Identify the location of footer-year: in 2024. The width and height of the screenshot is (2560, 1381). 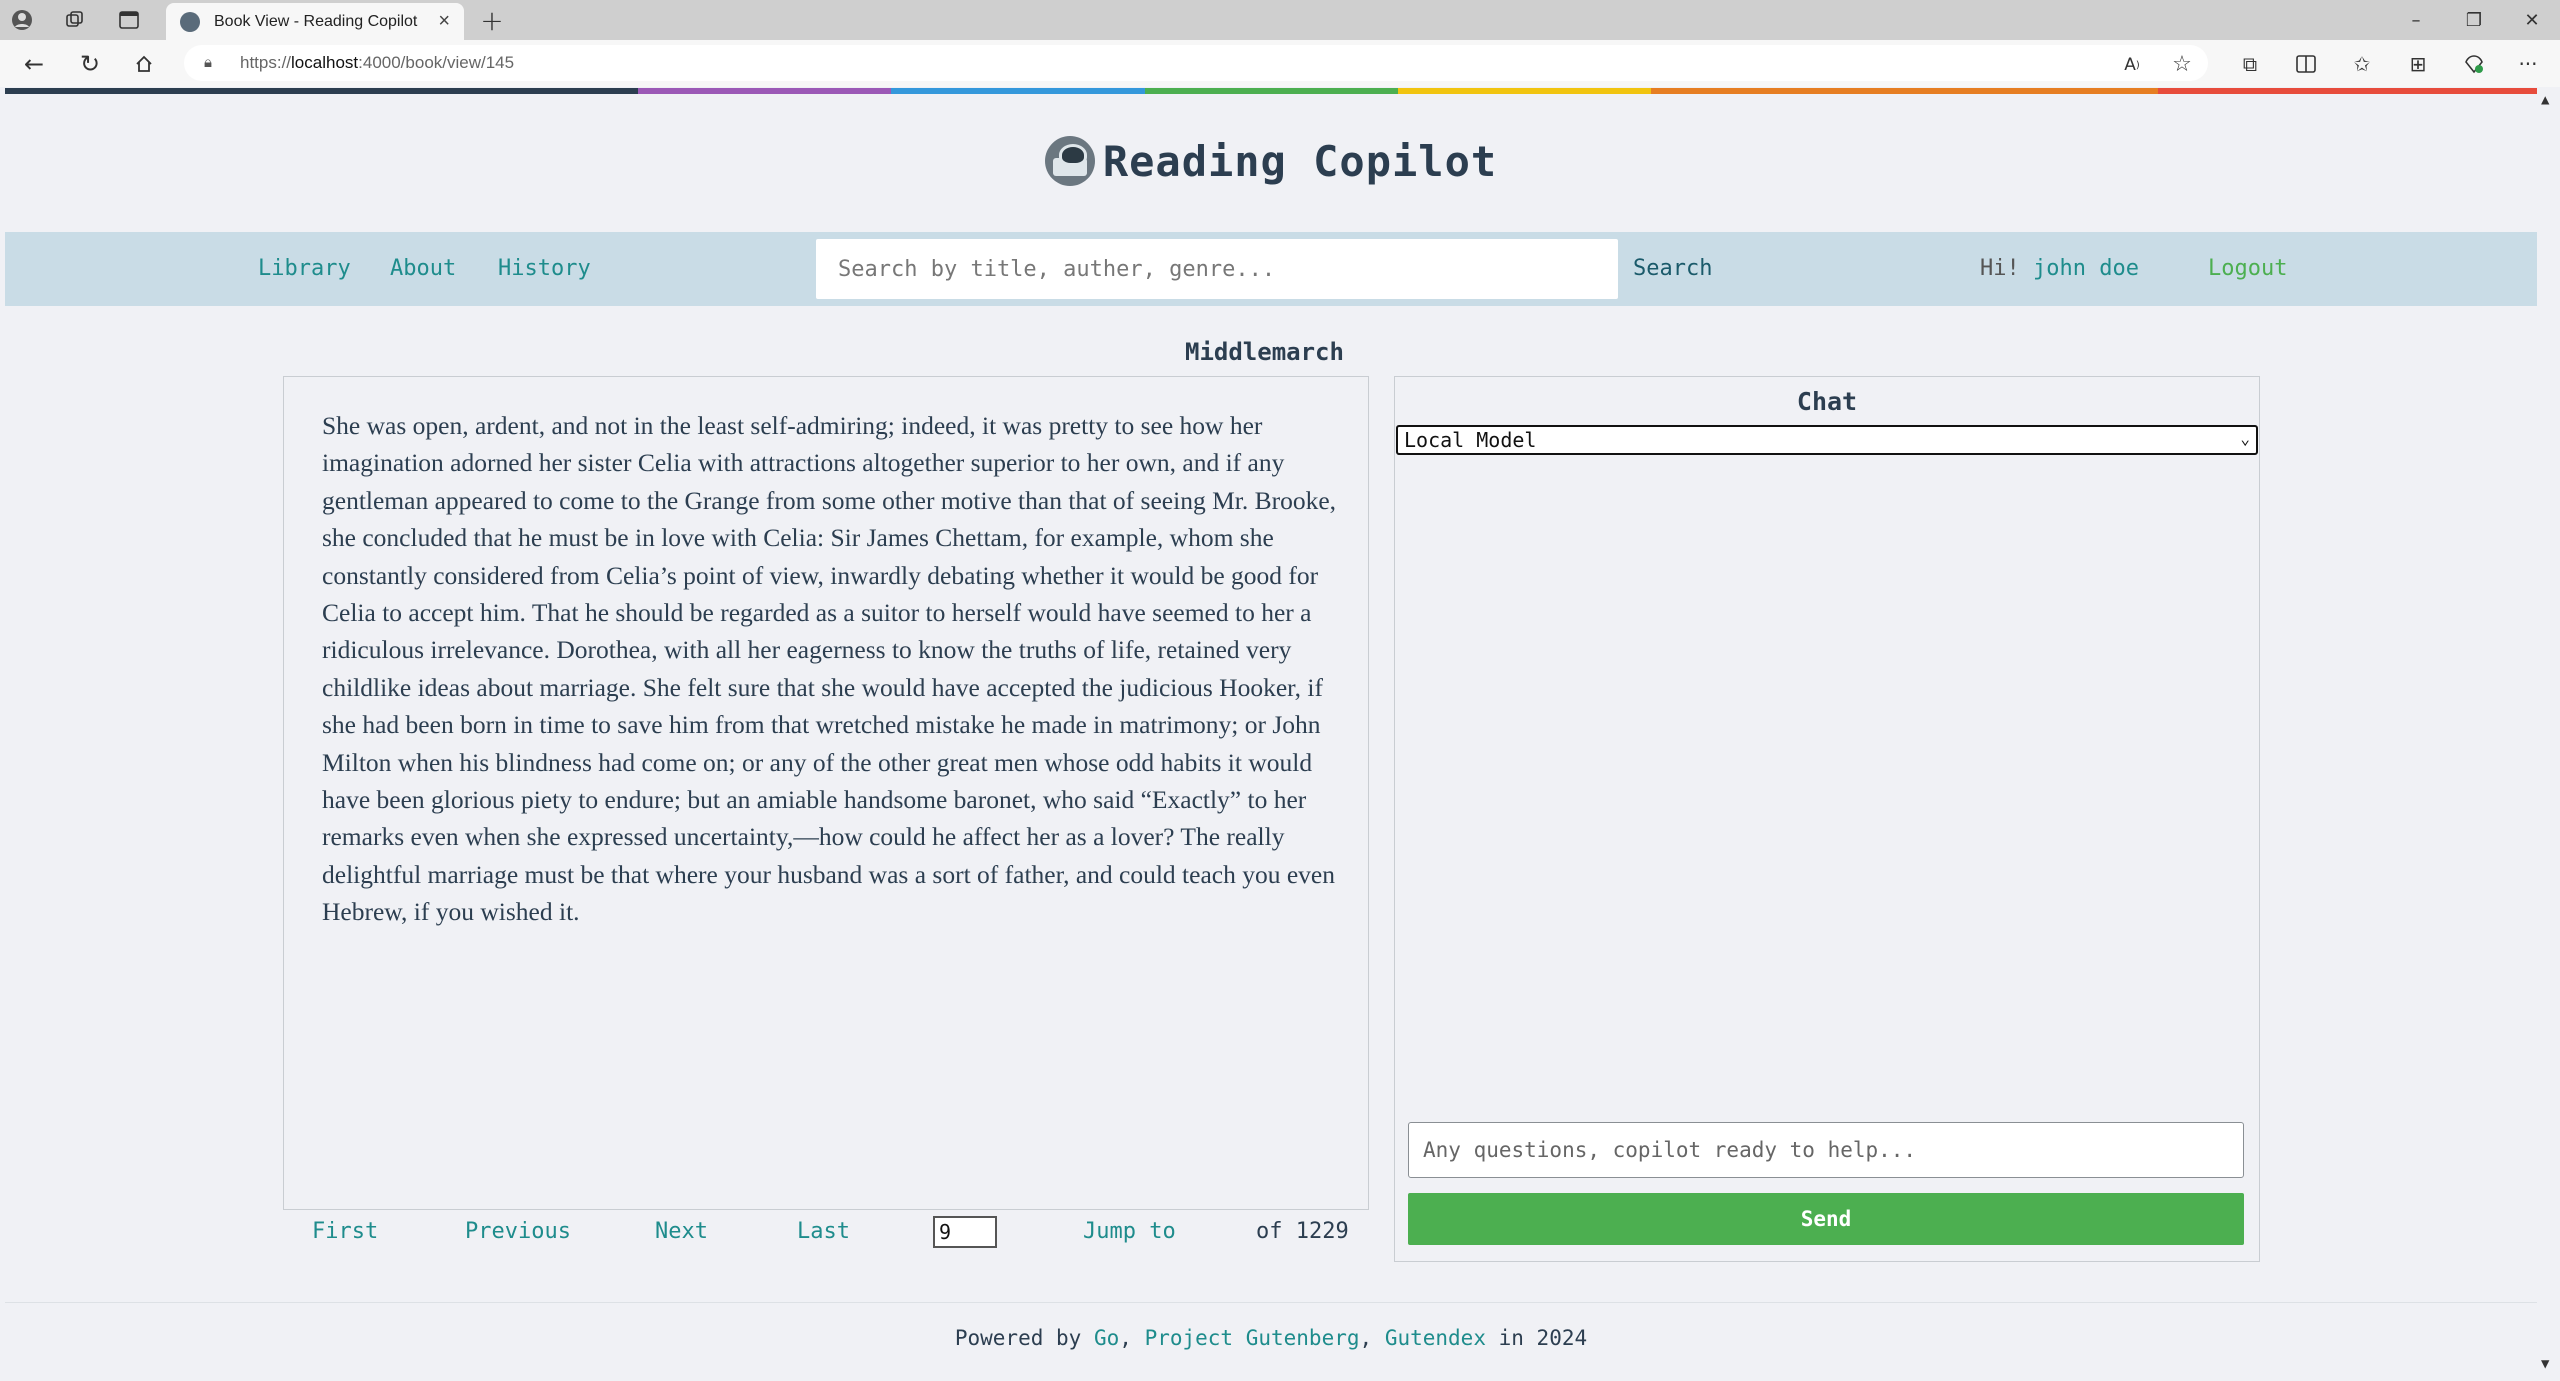
(1543, 1338).